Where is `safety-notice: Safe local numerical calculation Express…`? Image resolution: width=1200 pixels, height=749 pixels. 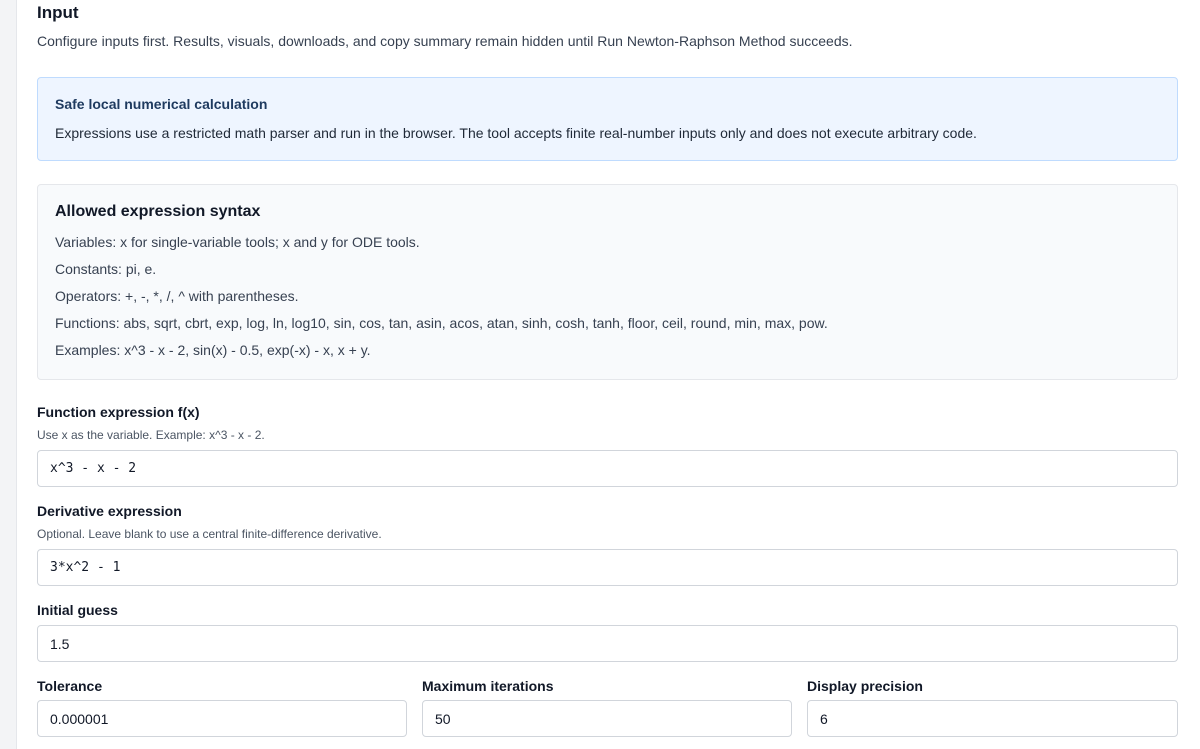
safety-notice: Safe local numerical calculation Express… is located at coordinates (607, 119).